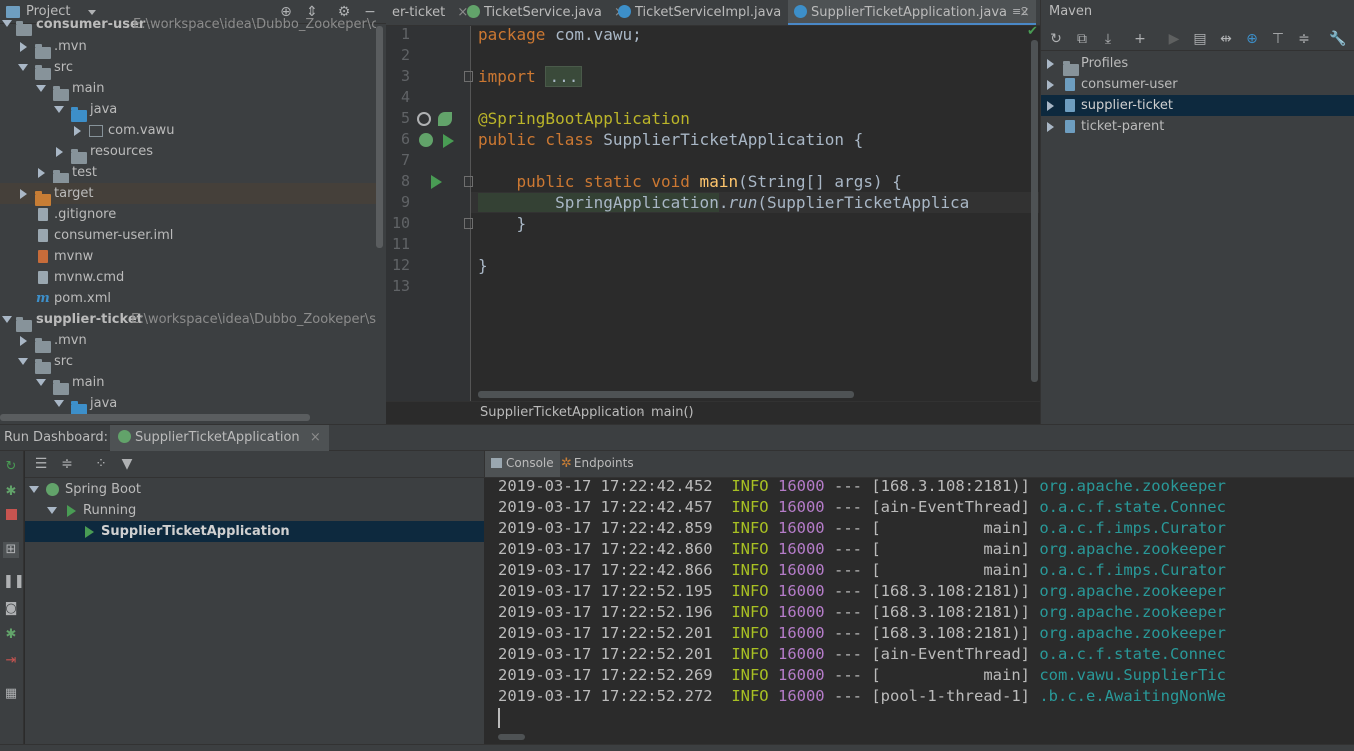  Describe the element at coordinates (188, 173) in the screenshot. I see `tree-item-test: test` at that location.